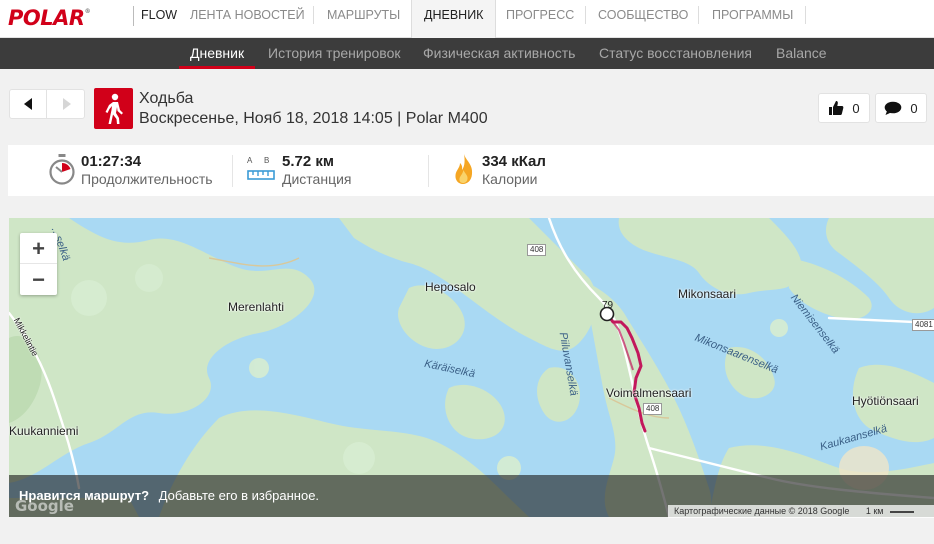  I want to click on zoom-in-button: +, so click(38, 248).